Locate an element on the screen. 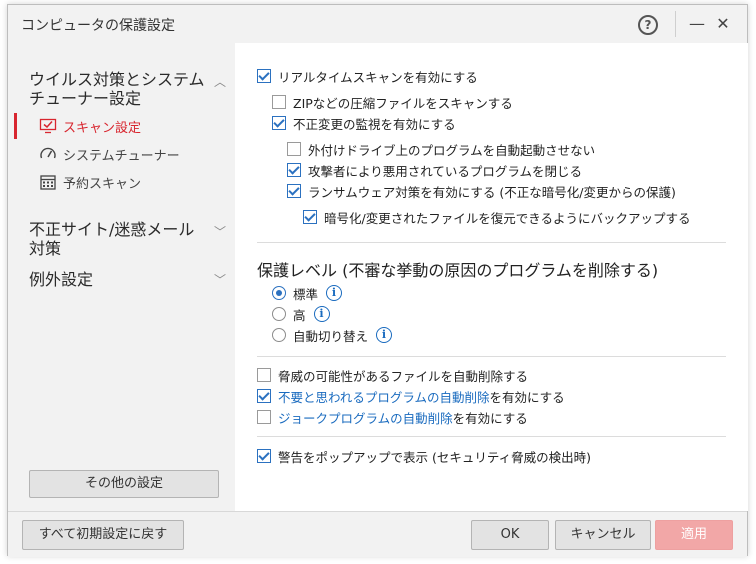 This screenshot has height=564, width=756. chevron-up-icon: ︿ is located at coordinates (220, 81).